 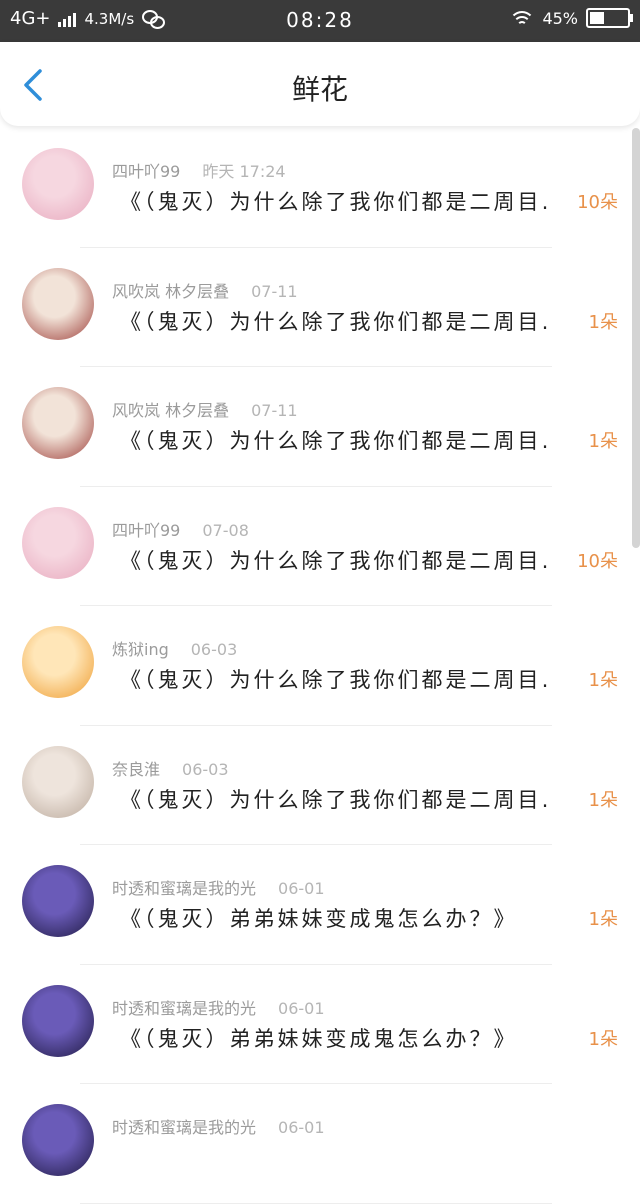 What do you see at coordinates (199, 170) in the screenshot?
I see `row-meta: 四叶吖99 昨天 17:24` at bounding box center [199, 170].